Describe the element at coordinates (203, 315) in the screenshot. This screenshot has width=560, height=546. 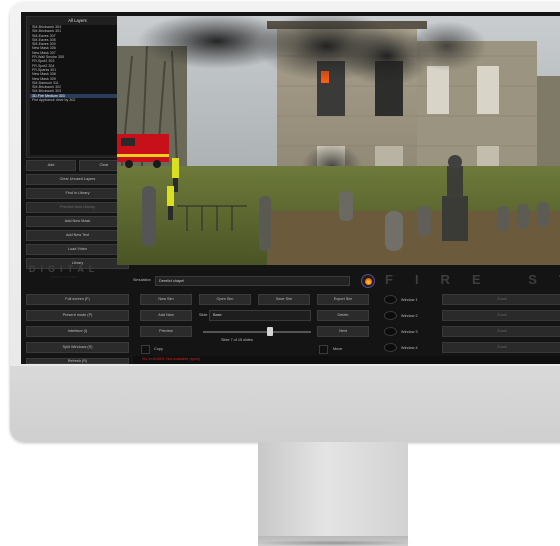
I see `slide-label: Slide` at that location.